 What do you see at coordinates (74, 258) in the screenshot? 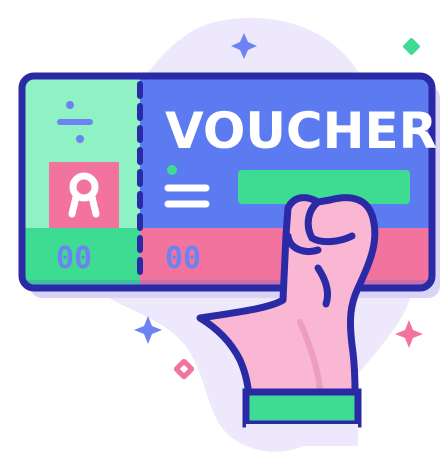
I see `stub-code: 00` at bounding box center [74, 258].